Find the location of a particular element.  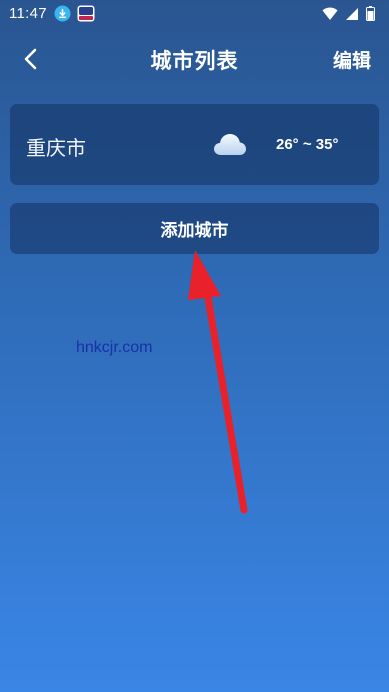

status-right-icons is located at coordinates (348, 15).